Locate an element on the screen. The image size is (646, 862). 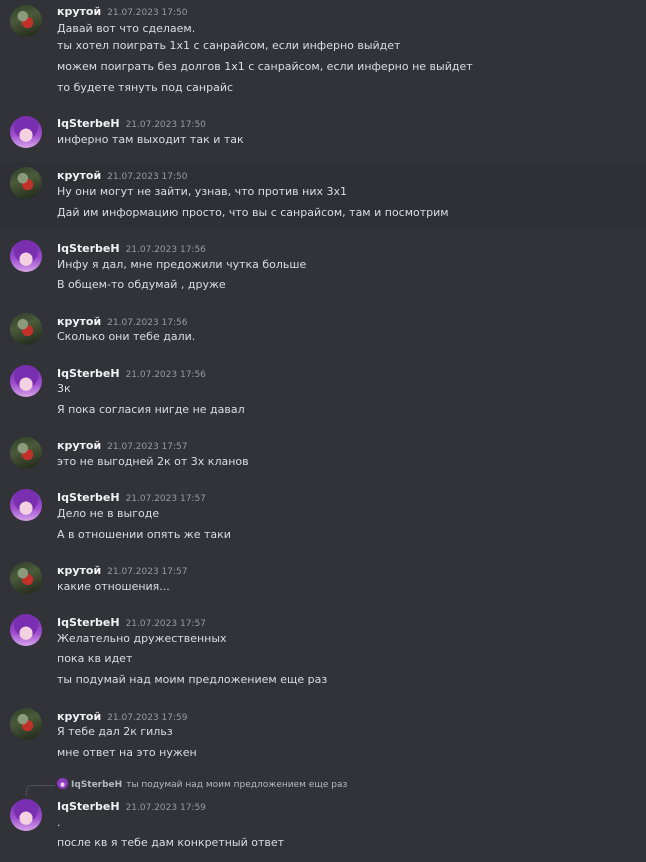
message-line: после кв я тебе дам конкретный ответ is located at coordinates (171, 842).